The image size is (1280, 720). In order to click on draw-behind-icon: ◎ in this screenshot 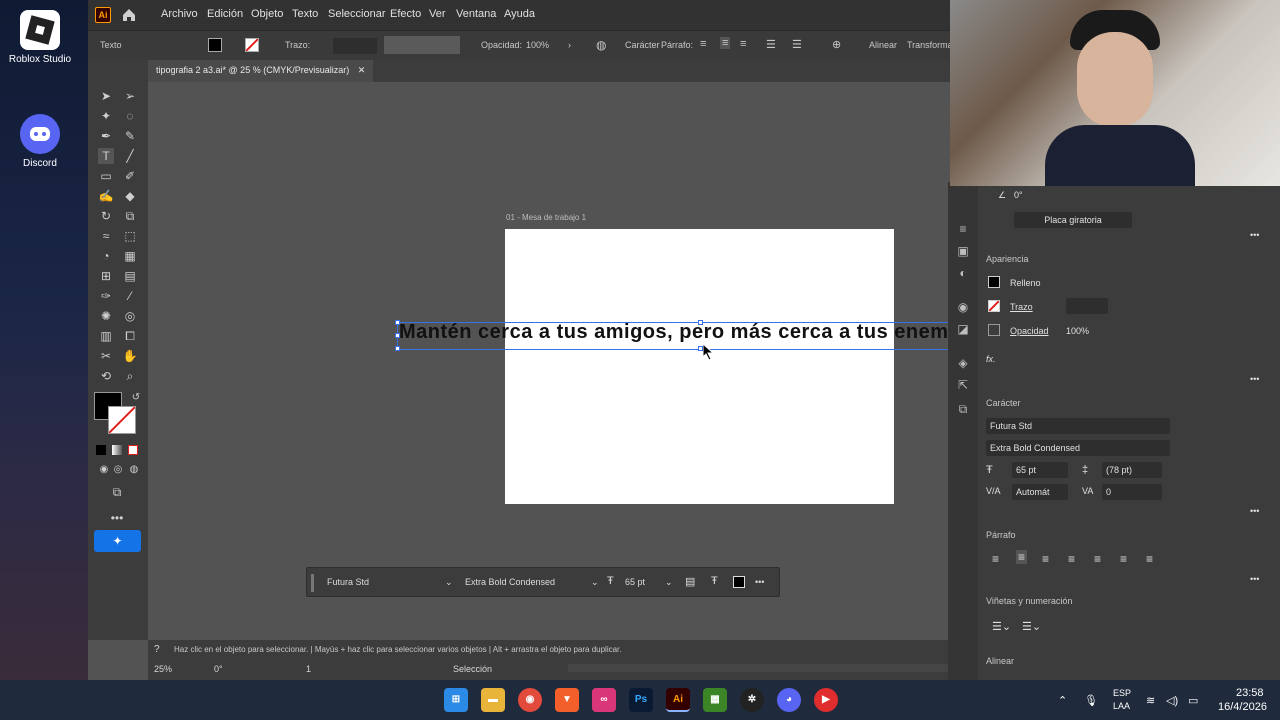, I will do `click(118, 470)`.